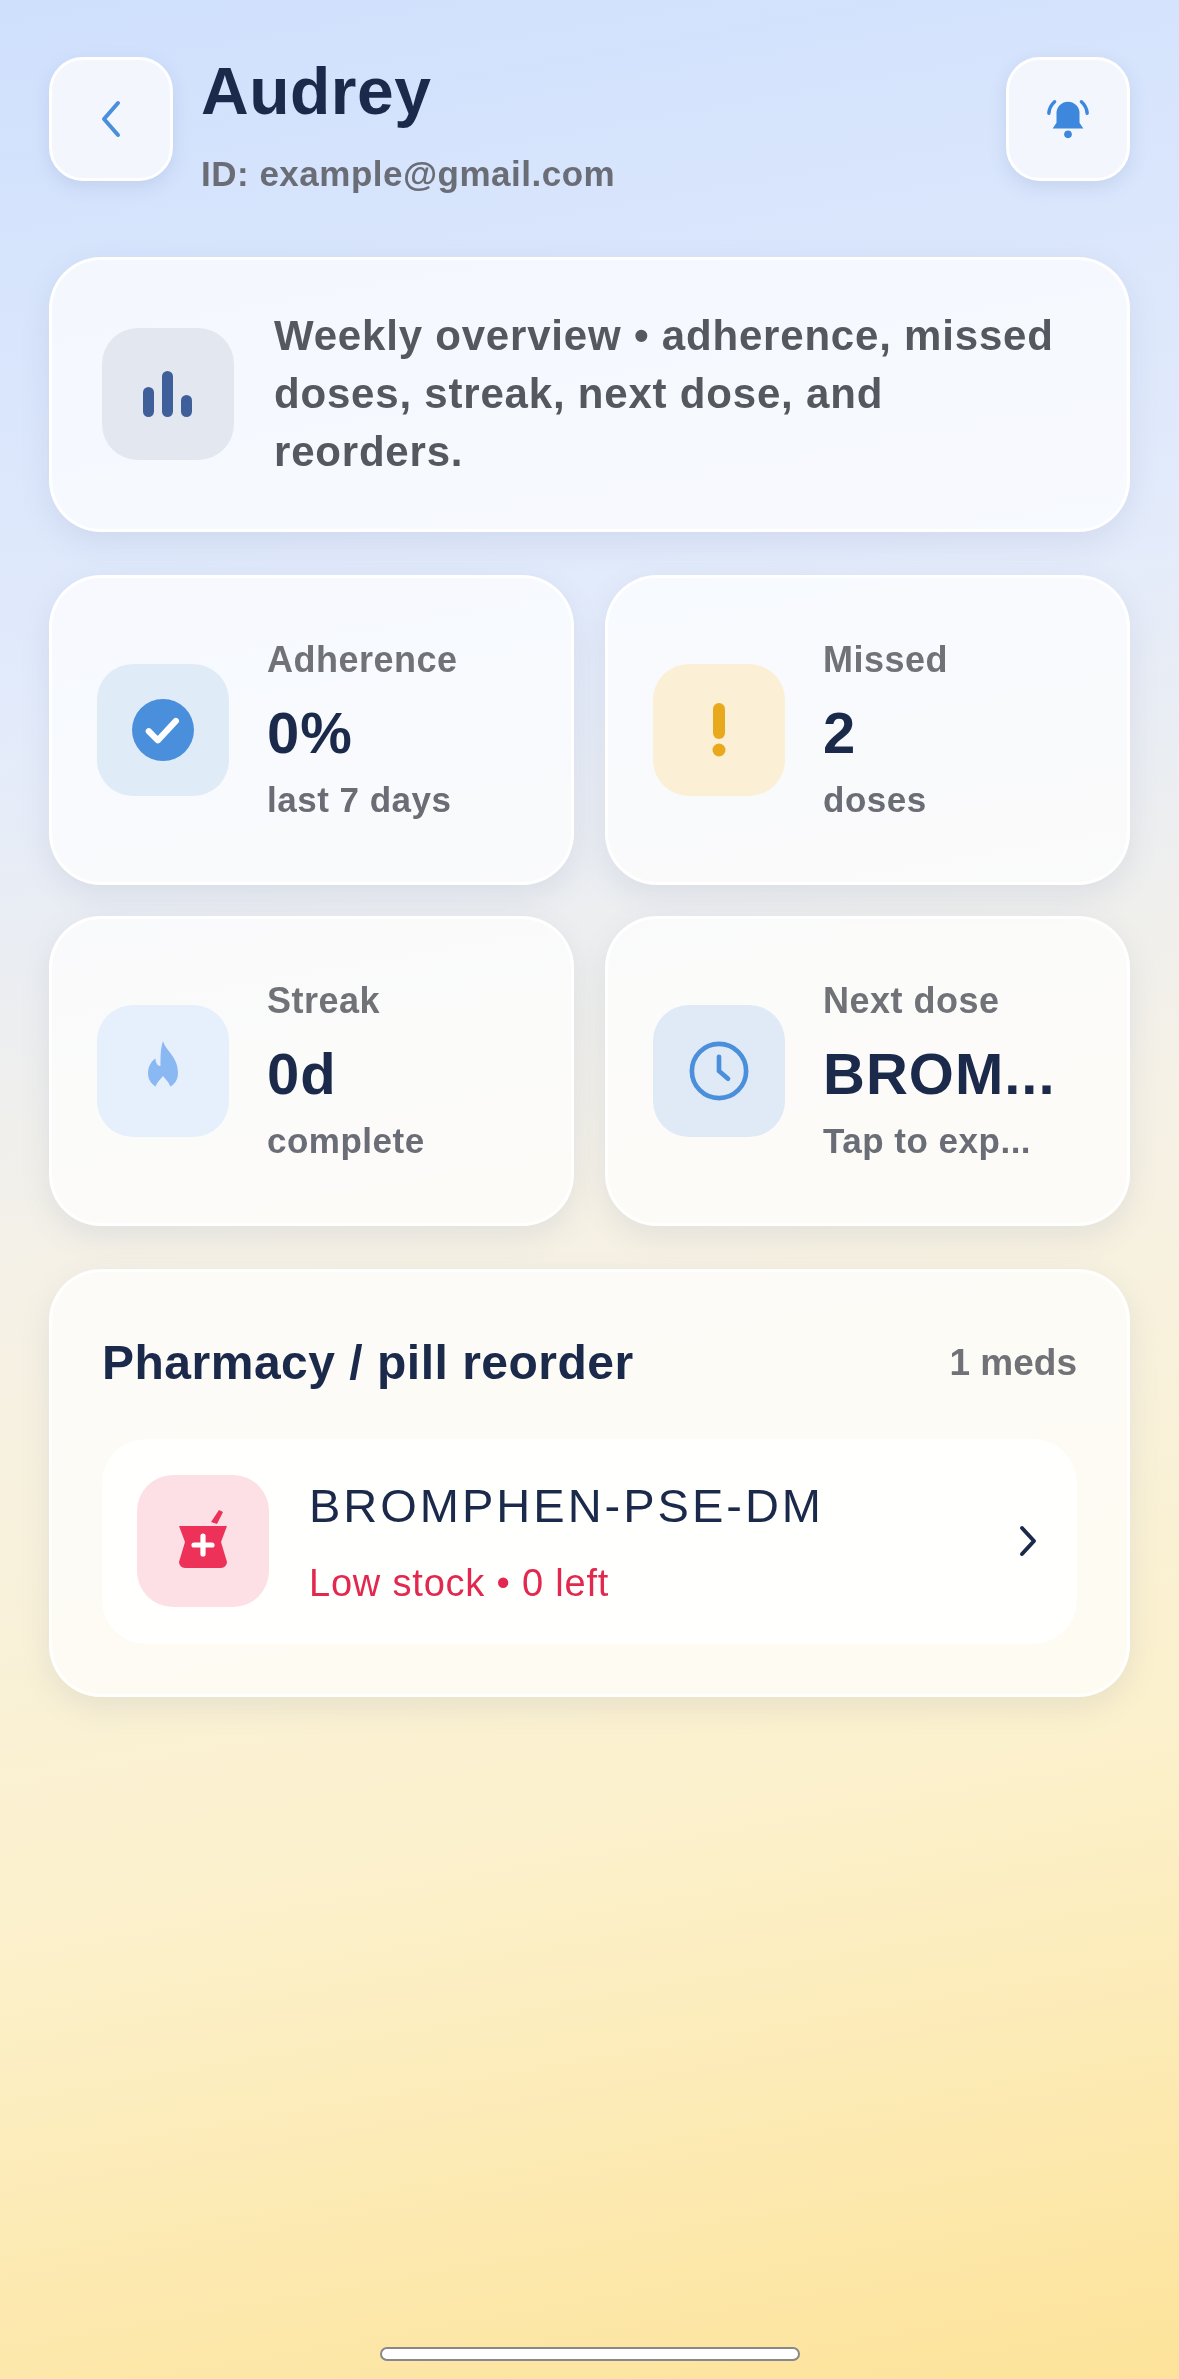  Describe the element at coordinates (867, 729) in the screenshot. I see `stat-card: Missed 2 doses` at that location.